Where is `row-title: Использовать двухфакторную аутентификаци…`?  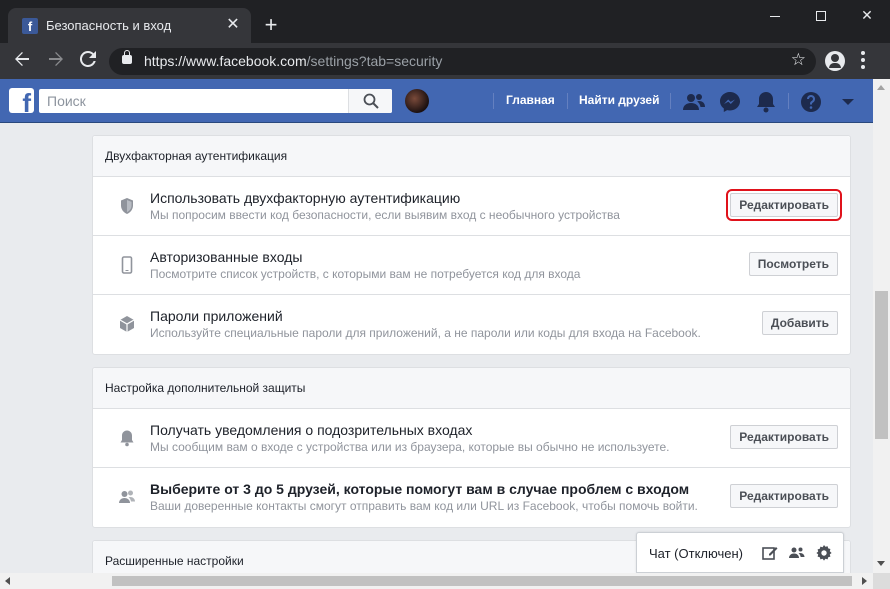 row-title: Использовать двухфакторную аутентификаци… is located at coordinates (305, 198).